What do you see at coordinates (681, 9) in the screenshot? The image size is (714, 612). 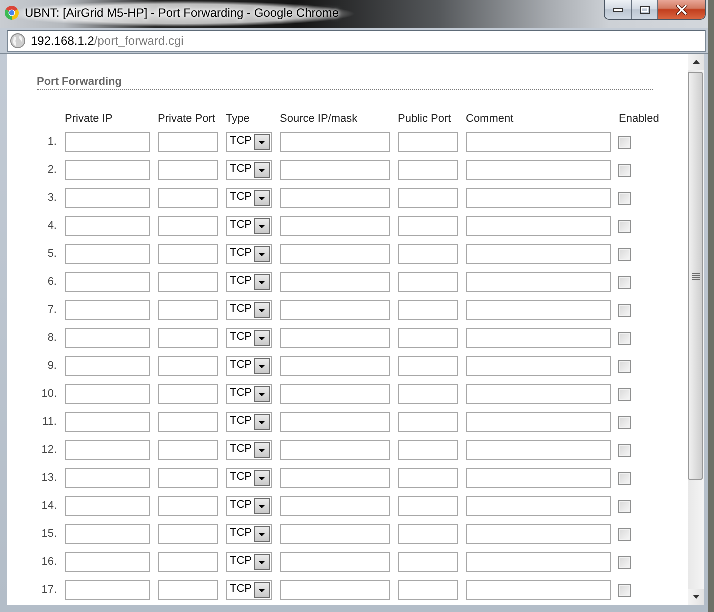 I see `close-button` at bounding box center [681, 9].